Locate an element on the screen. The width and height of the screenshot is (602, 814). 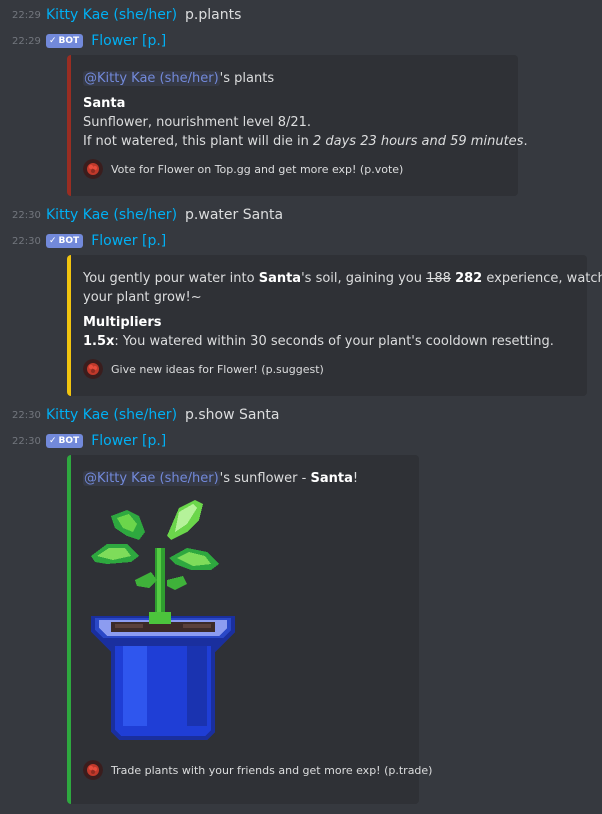
field-name-multipliers: Multipliers is located at coordinates (122, 322).